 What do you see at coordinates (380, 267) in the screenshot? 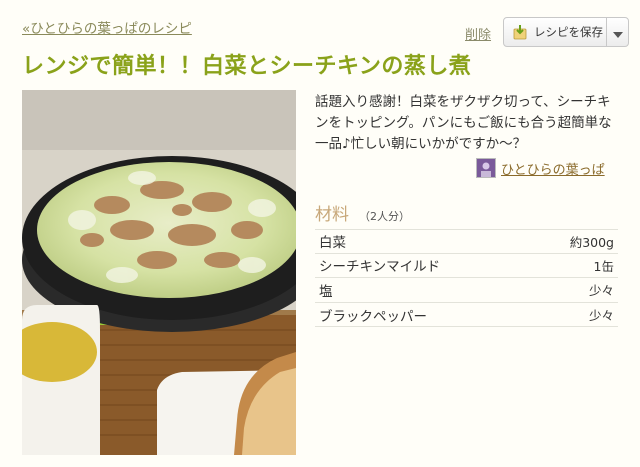
I see `ingredient-name: シーチキンマイルド` at bounding box center [380, 267].